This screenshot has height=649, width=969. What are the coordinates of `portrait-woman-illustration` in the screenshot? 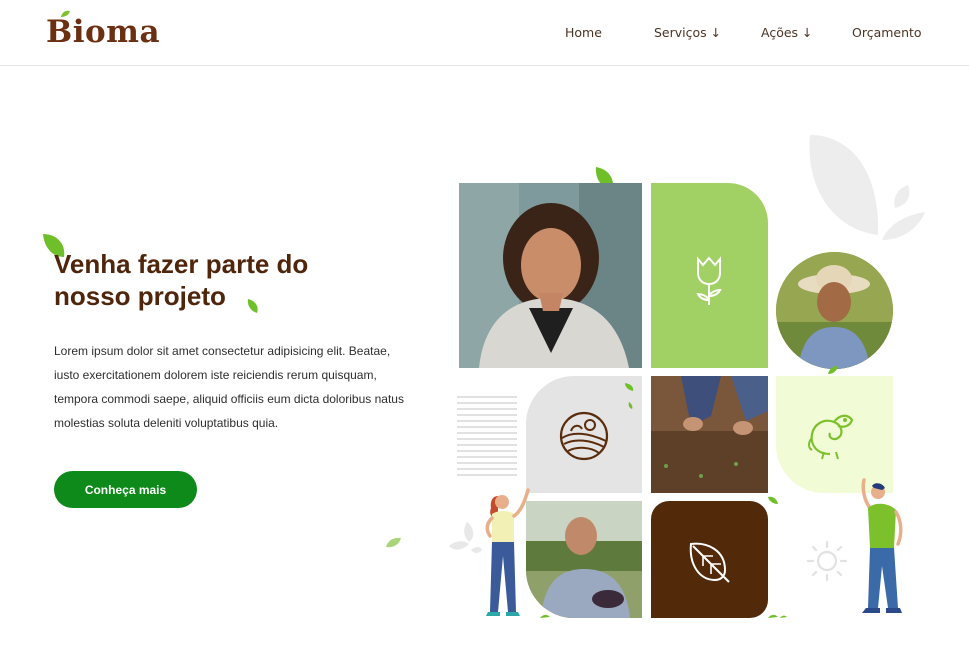 It's located at (550, 275).